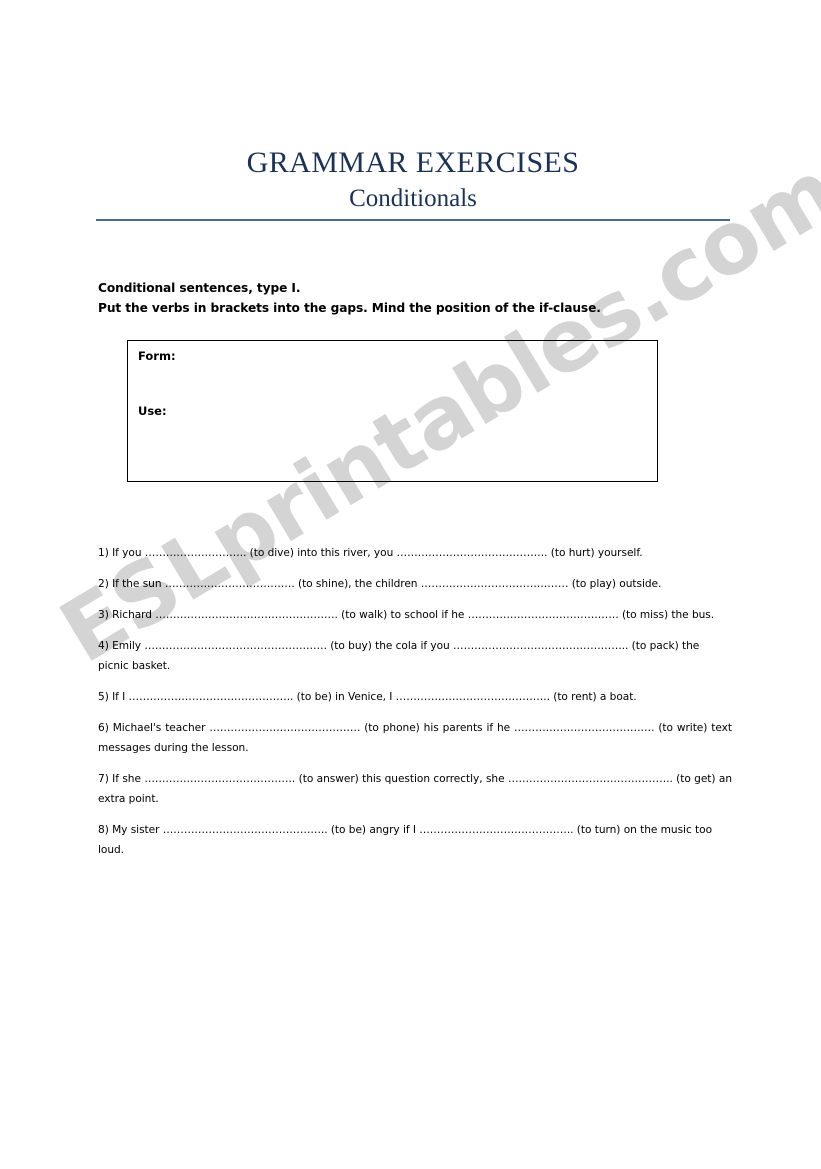  What do you see at coordinates (413, 198) in the screenshot?
I see `page-subtitle: Conditionals` at bounding box center [413, 198].